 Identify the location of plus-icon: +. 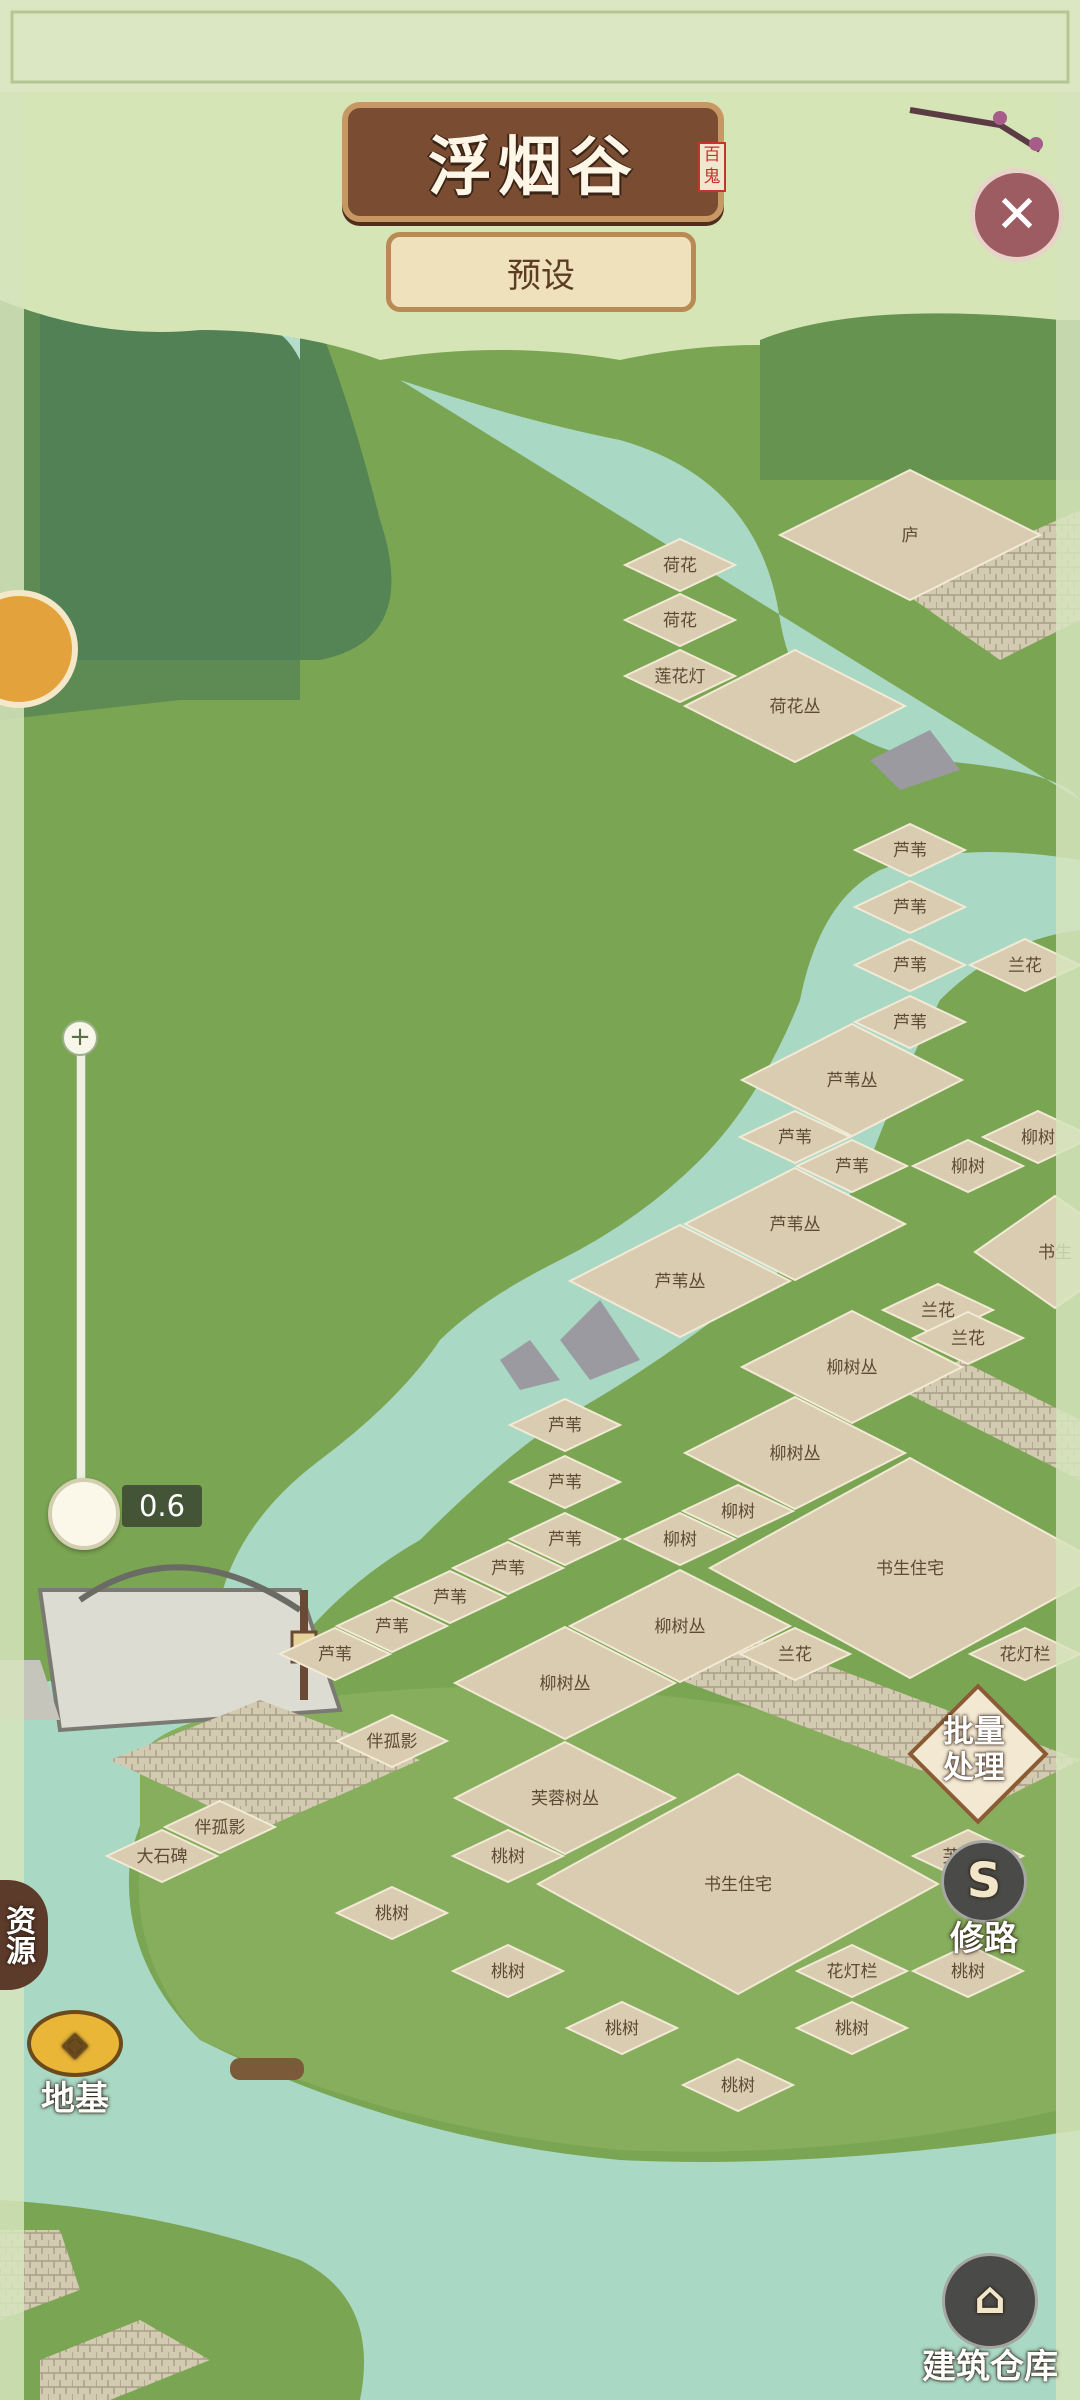
(80, 1038).